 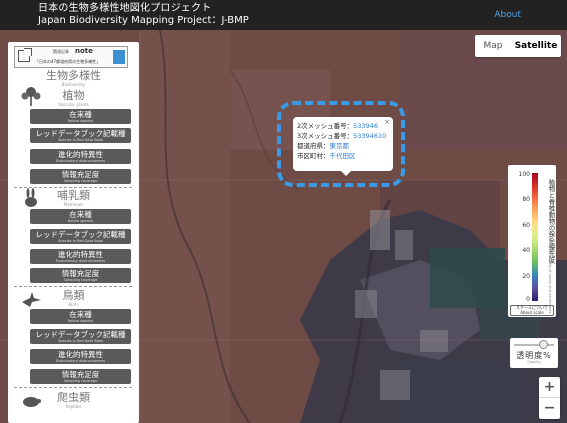 I want to click on mesh2-label: 2次メッシュ番号：, so click(x=325, y=126).